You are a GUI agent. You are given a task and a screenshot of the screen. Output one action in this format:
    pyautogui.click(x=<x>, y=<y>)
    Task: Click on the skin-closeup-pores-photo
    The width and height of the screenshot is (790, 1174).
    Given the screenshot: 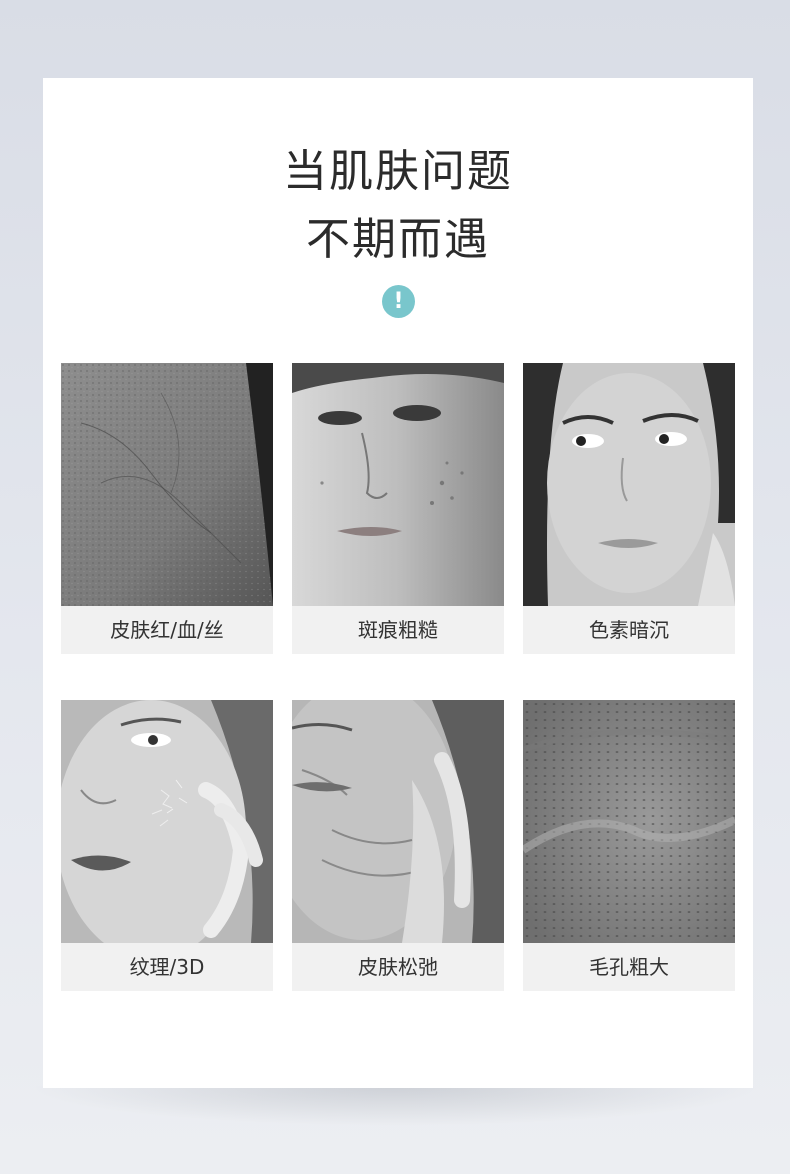 What is the action you would take?
    pyautogui.click(x=629, y=821)
    